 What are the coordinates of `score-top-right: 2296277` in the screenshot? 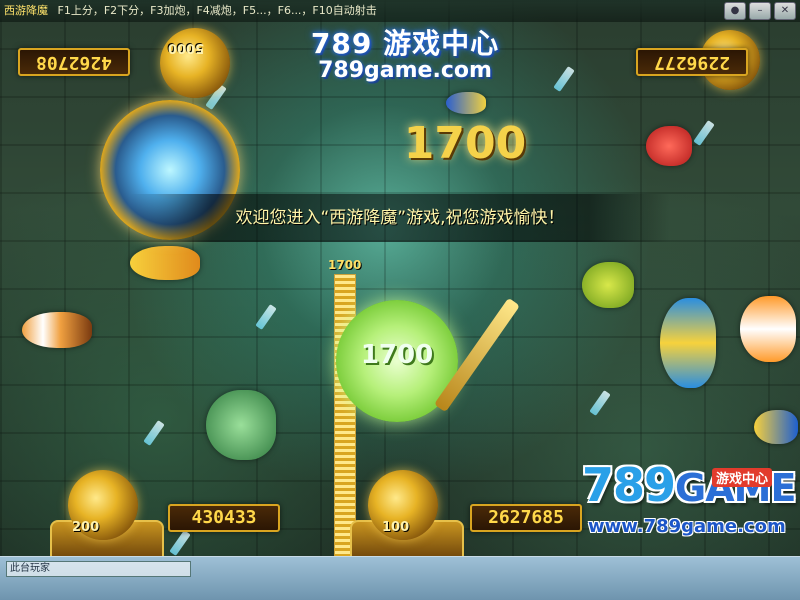 It's located at (692, 62).